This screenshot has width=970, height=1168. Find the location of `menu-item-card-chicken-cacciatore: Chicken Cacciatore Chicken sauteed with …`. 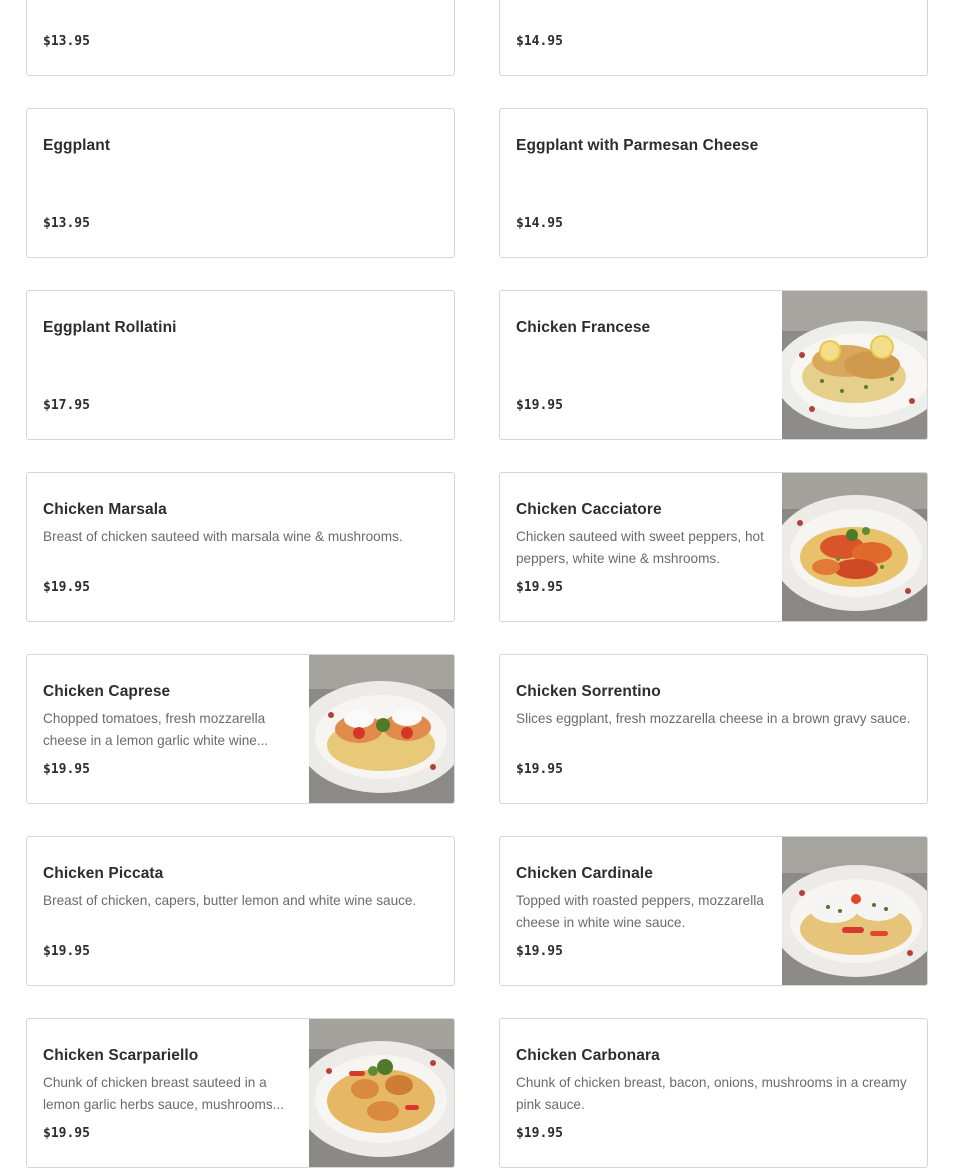

menu-item-card-chicken-cacciatore: Chicken Cacciatore Chicken sauteed with … is located at coordinates (713, 547).